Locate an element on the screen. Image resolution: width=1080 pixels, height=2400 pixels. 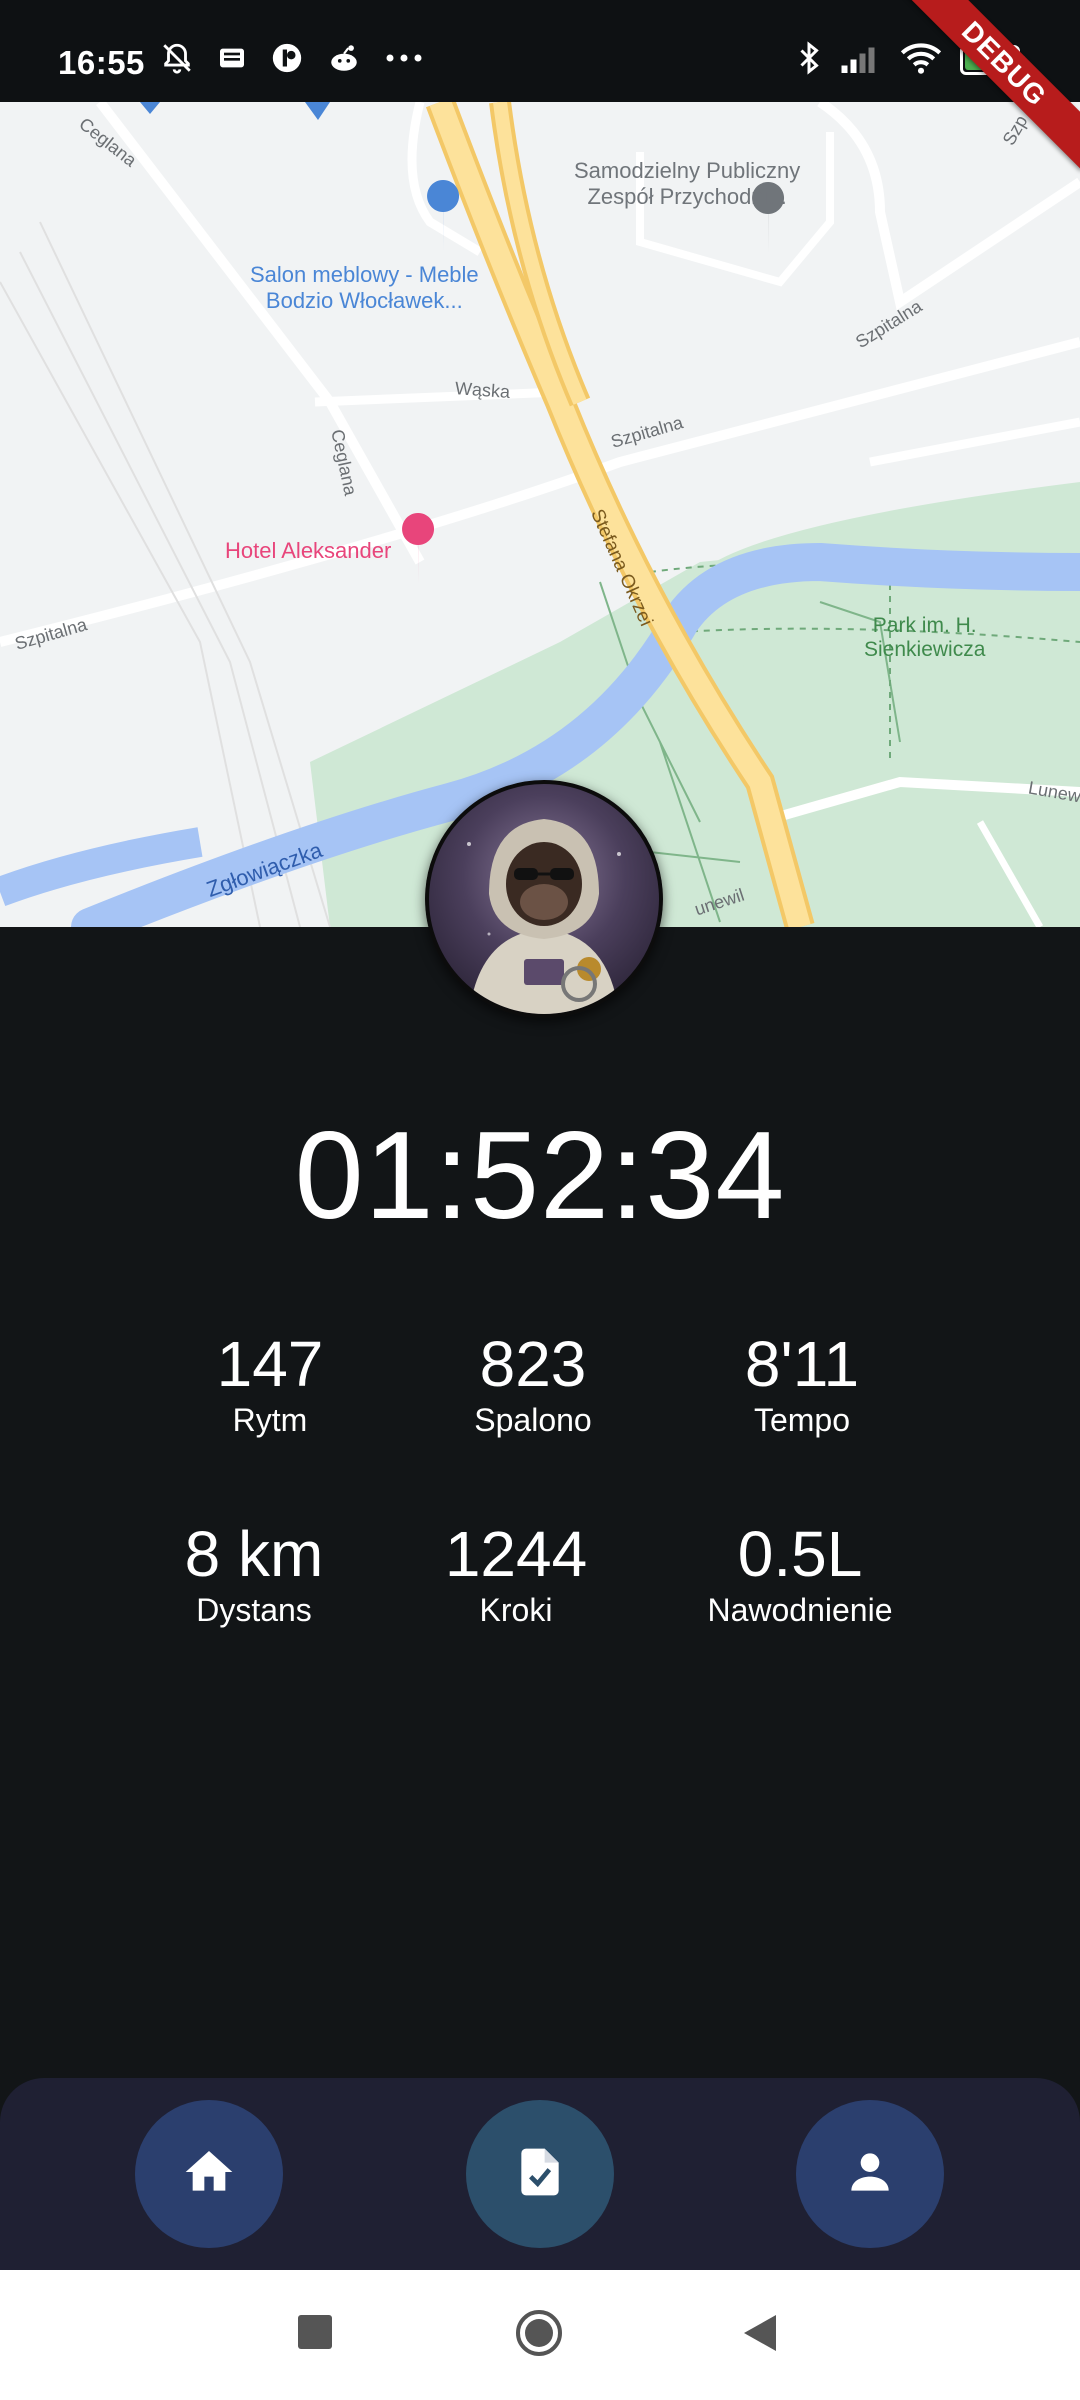
home-icon is located at coordinates (209, 2174).